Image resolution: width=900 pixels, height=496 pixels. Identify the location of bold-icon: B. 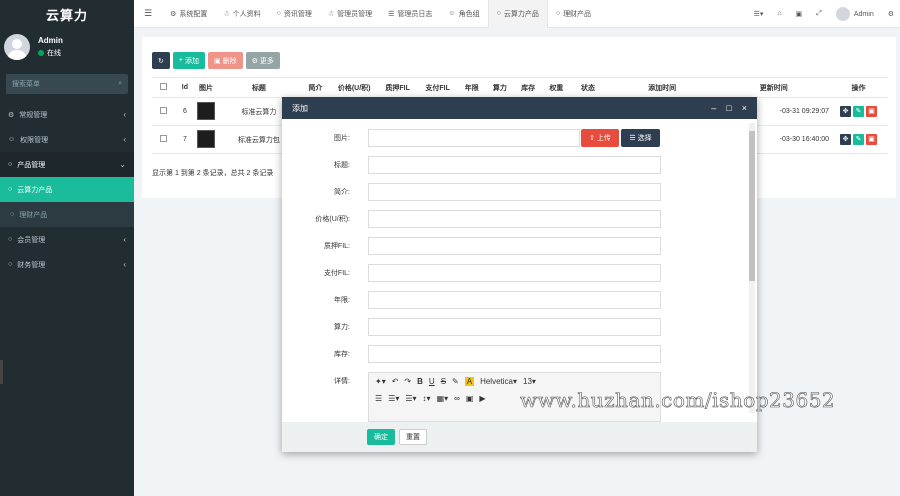
(420, 381).